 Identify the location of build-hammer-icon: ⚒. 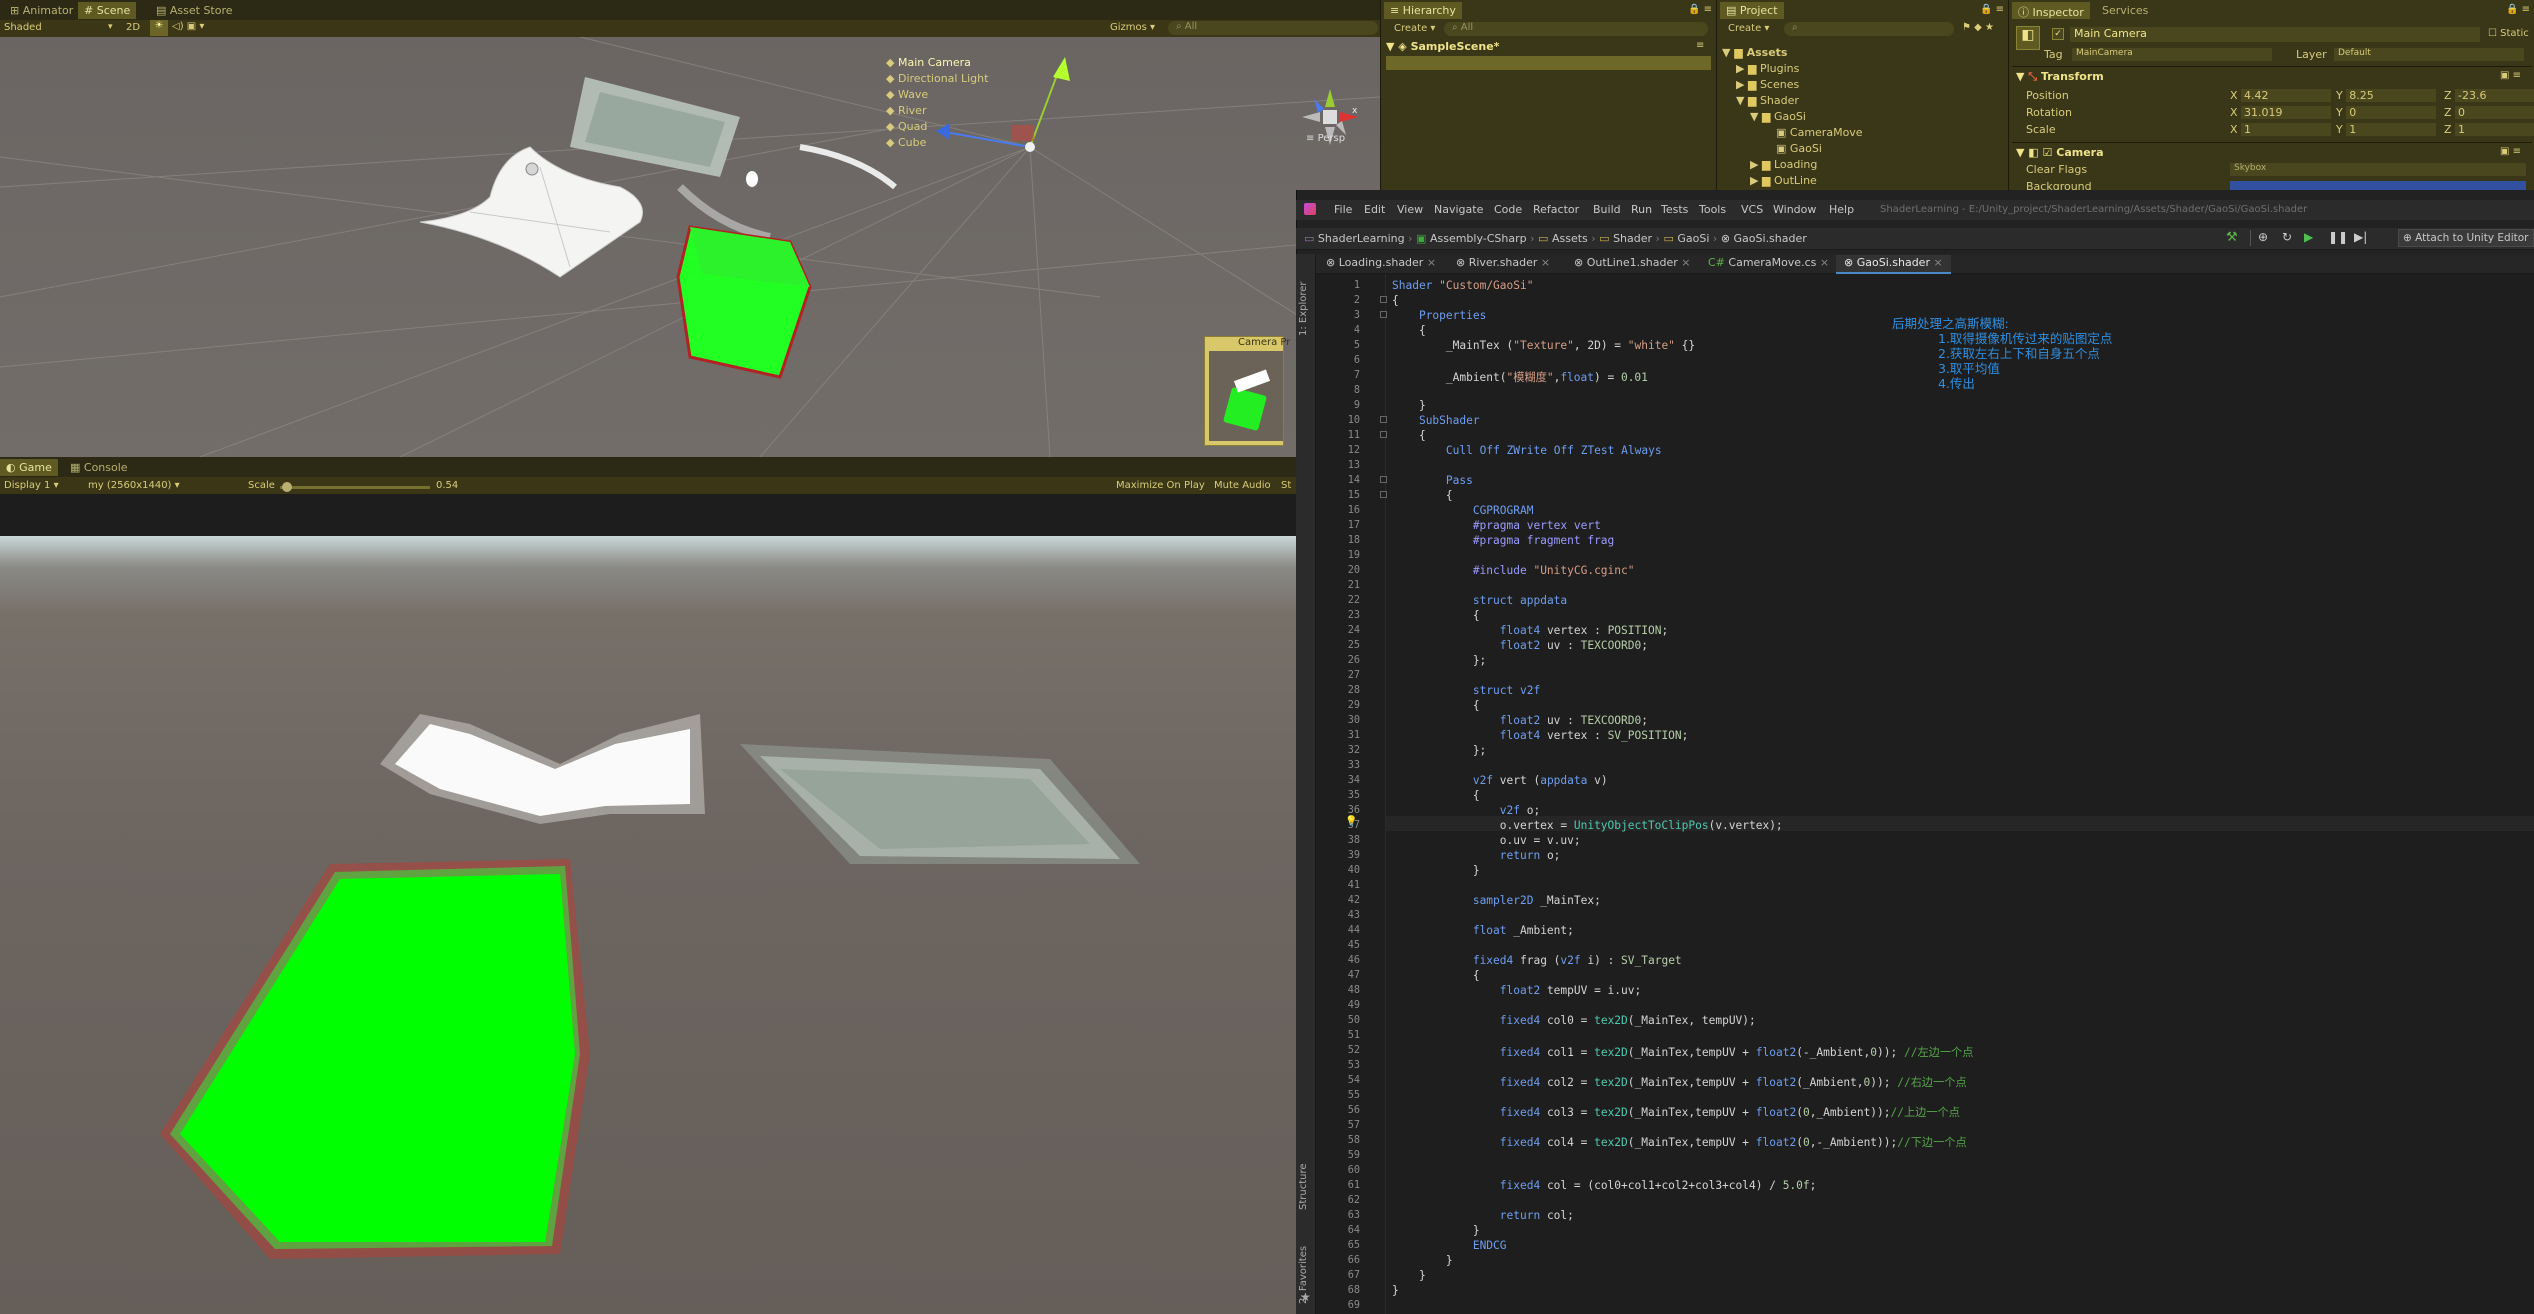
(2232, 237).